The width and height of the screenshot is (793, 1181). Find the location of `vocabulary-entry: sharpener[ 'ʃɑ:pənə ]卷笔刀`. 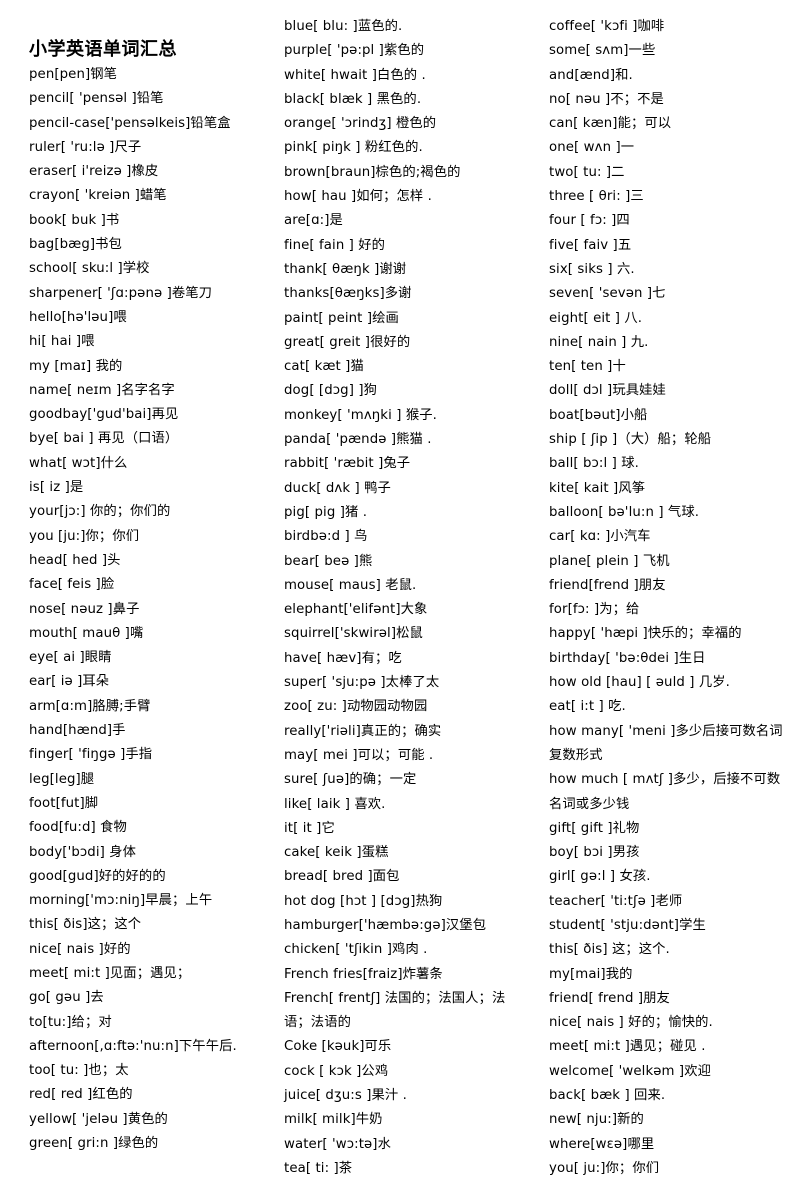

vocabulary-entry: sharpener[ 'ʃɑ:pənə ]卷笔刀 is located at coordinates (121, 293).